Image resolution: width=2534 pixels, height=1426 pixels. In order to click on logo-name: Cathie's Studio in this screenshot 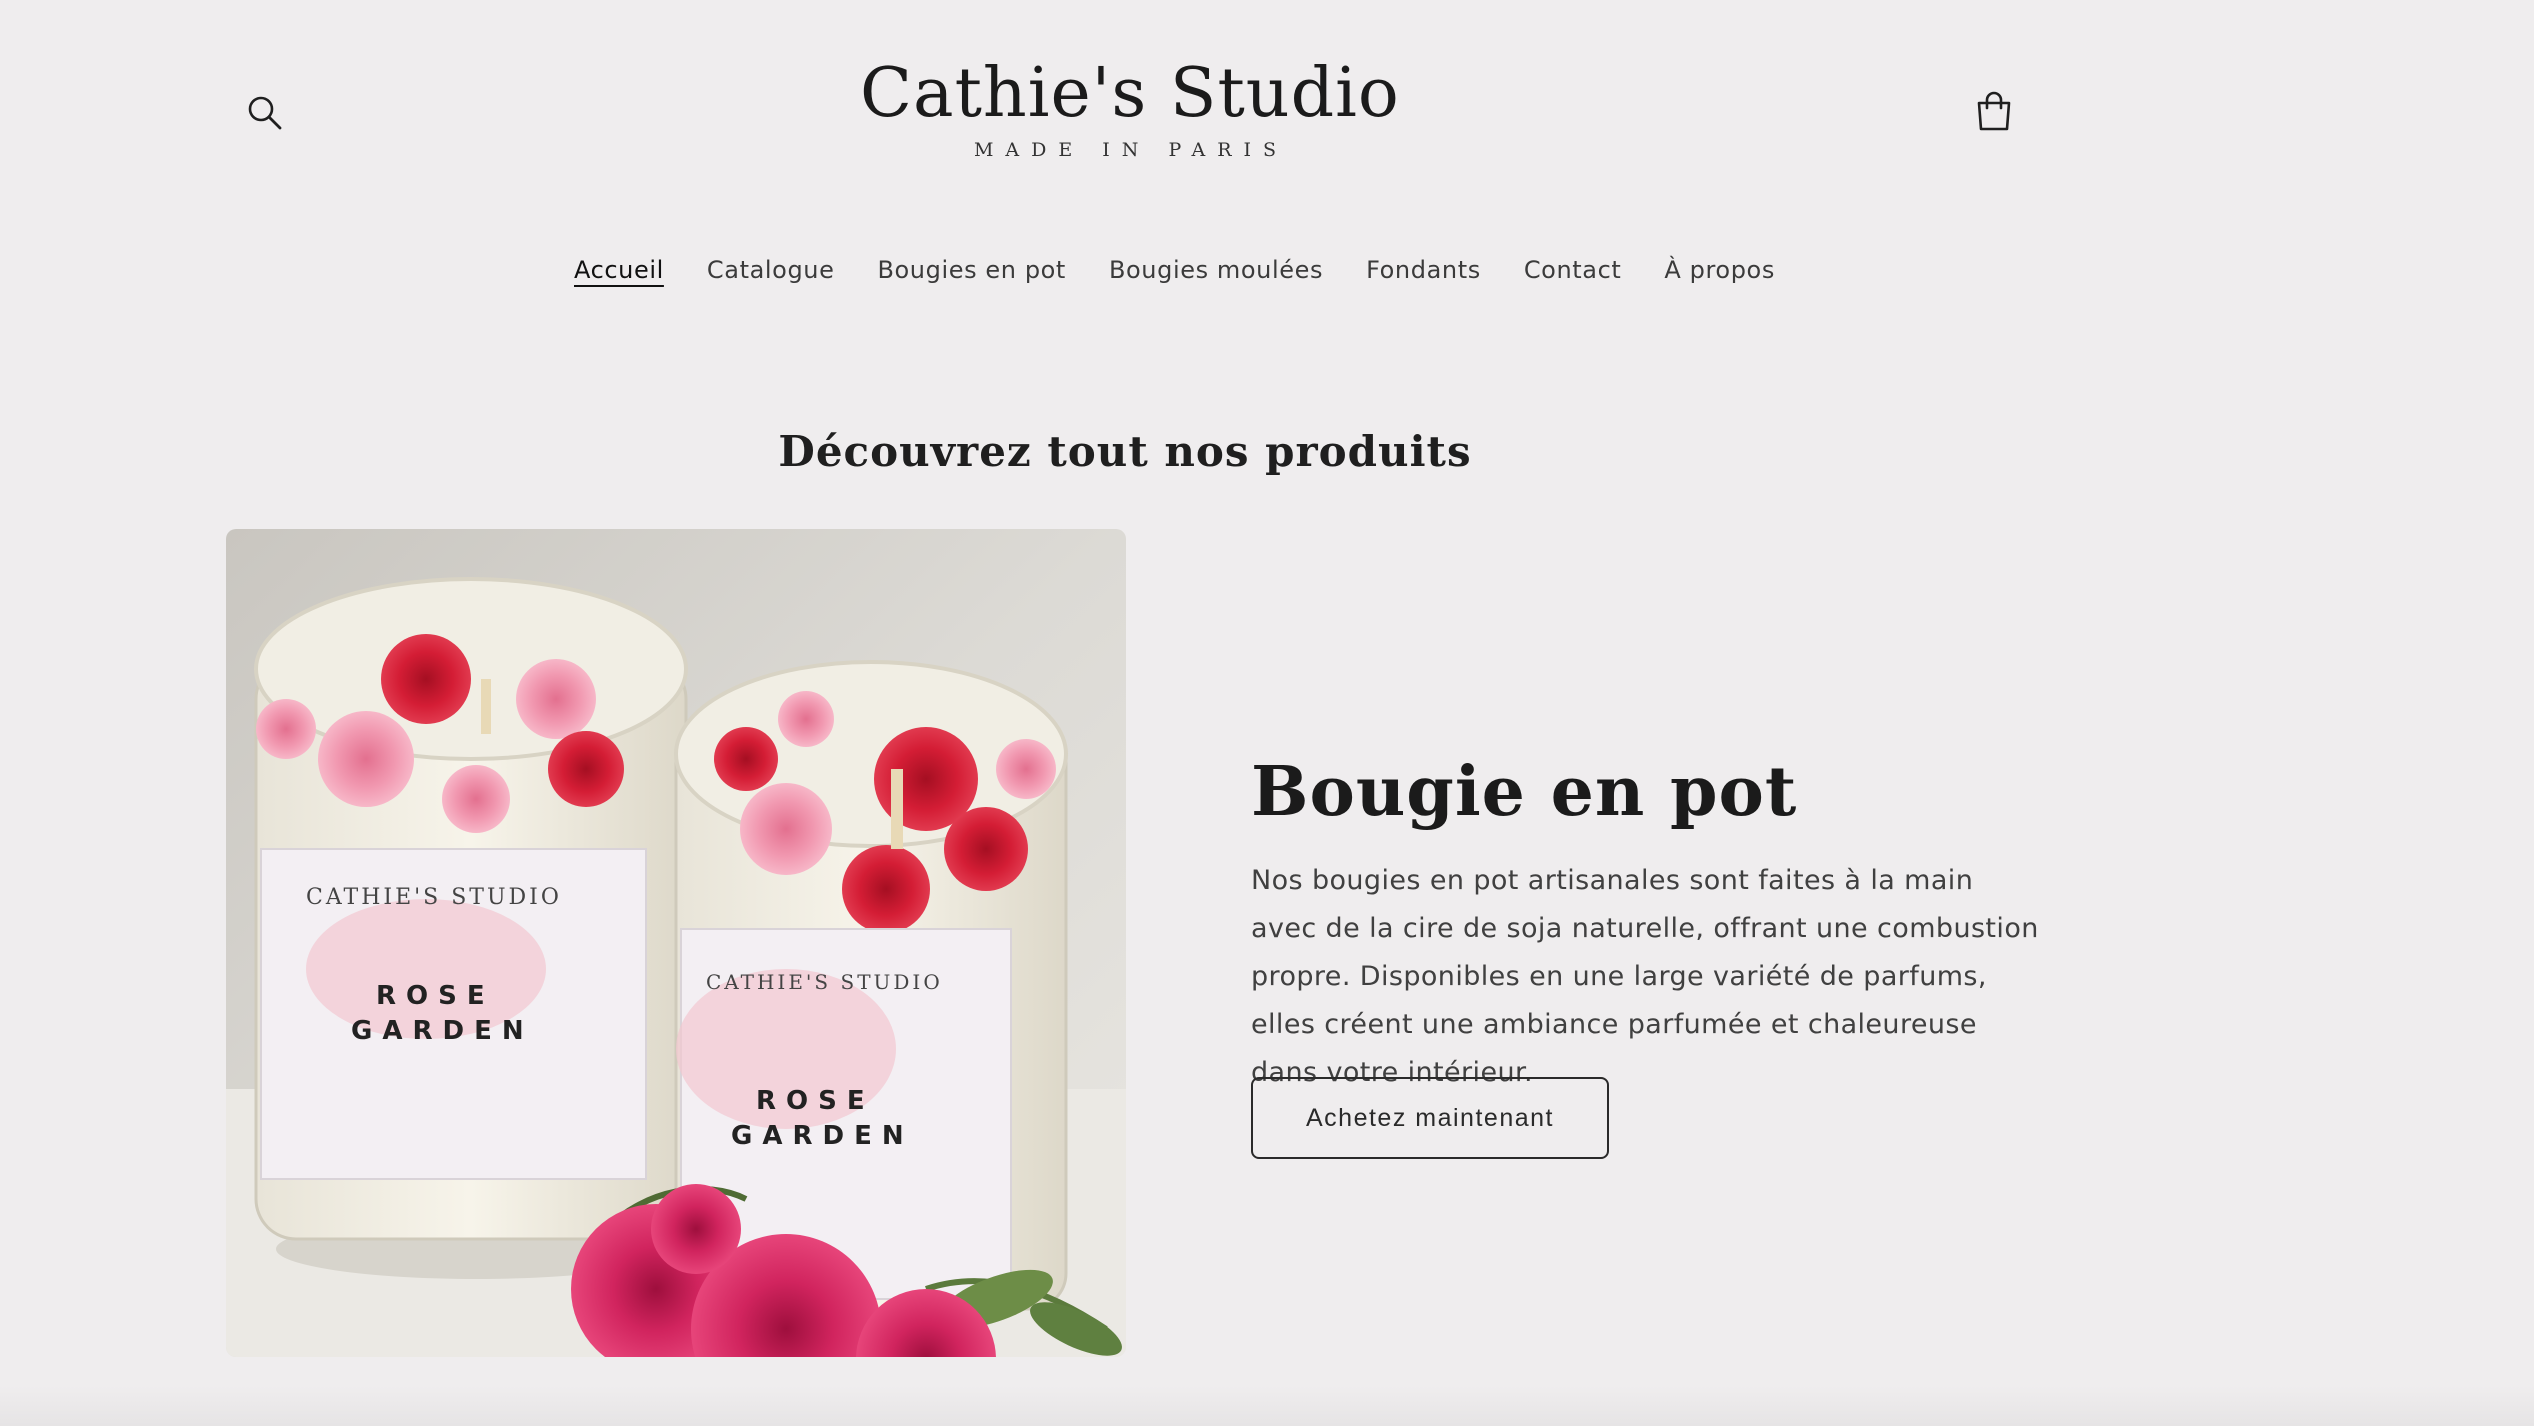, I will do `click(1130, 93)`.